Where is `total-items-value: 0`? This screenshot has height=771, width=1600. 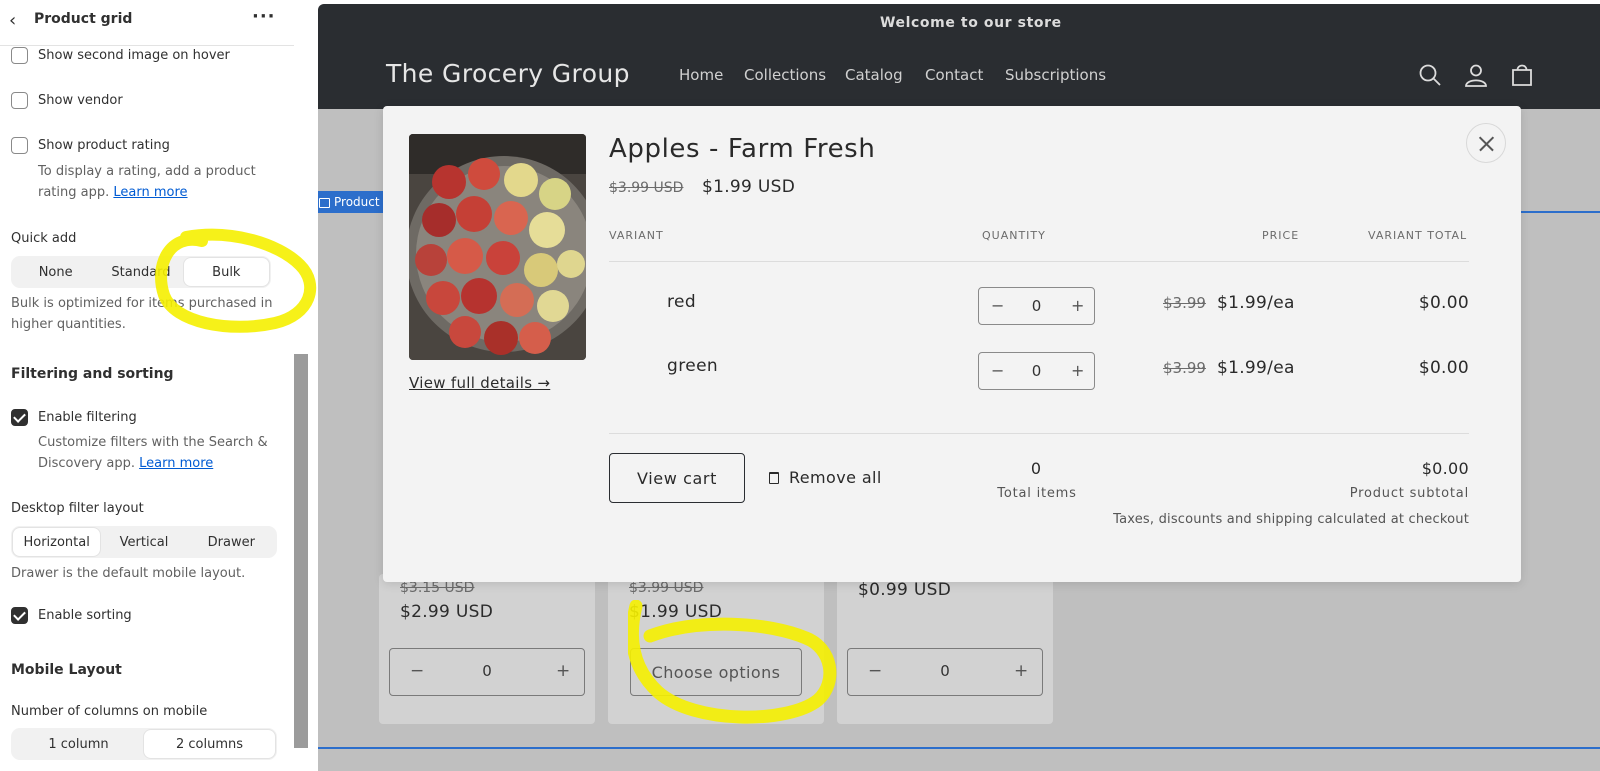
total-items-value: 0 is located at coordinates (1036, 468).